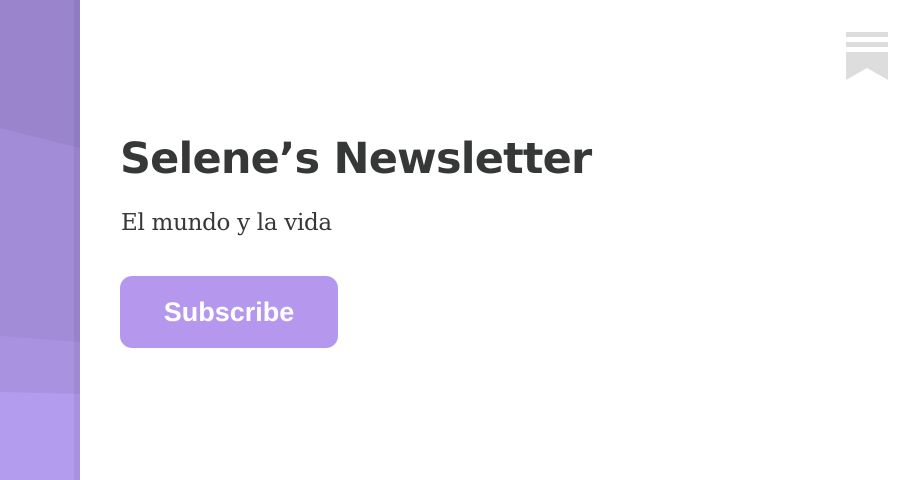  What do you see at coordinates (229, 312) in the screenshot?
I see `subscribe-button: Subscribe` at bounding box center [229, 312].